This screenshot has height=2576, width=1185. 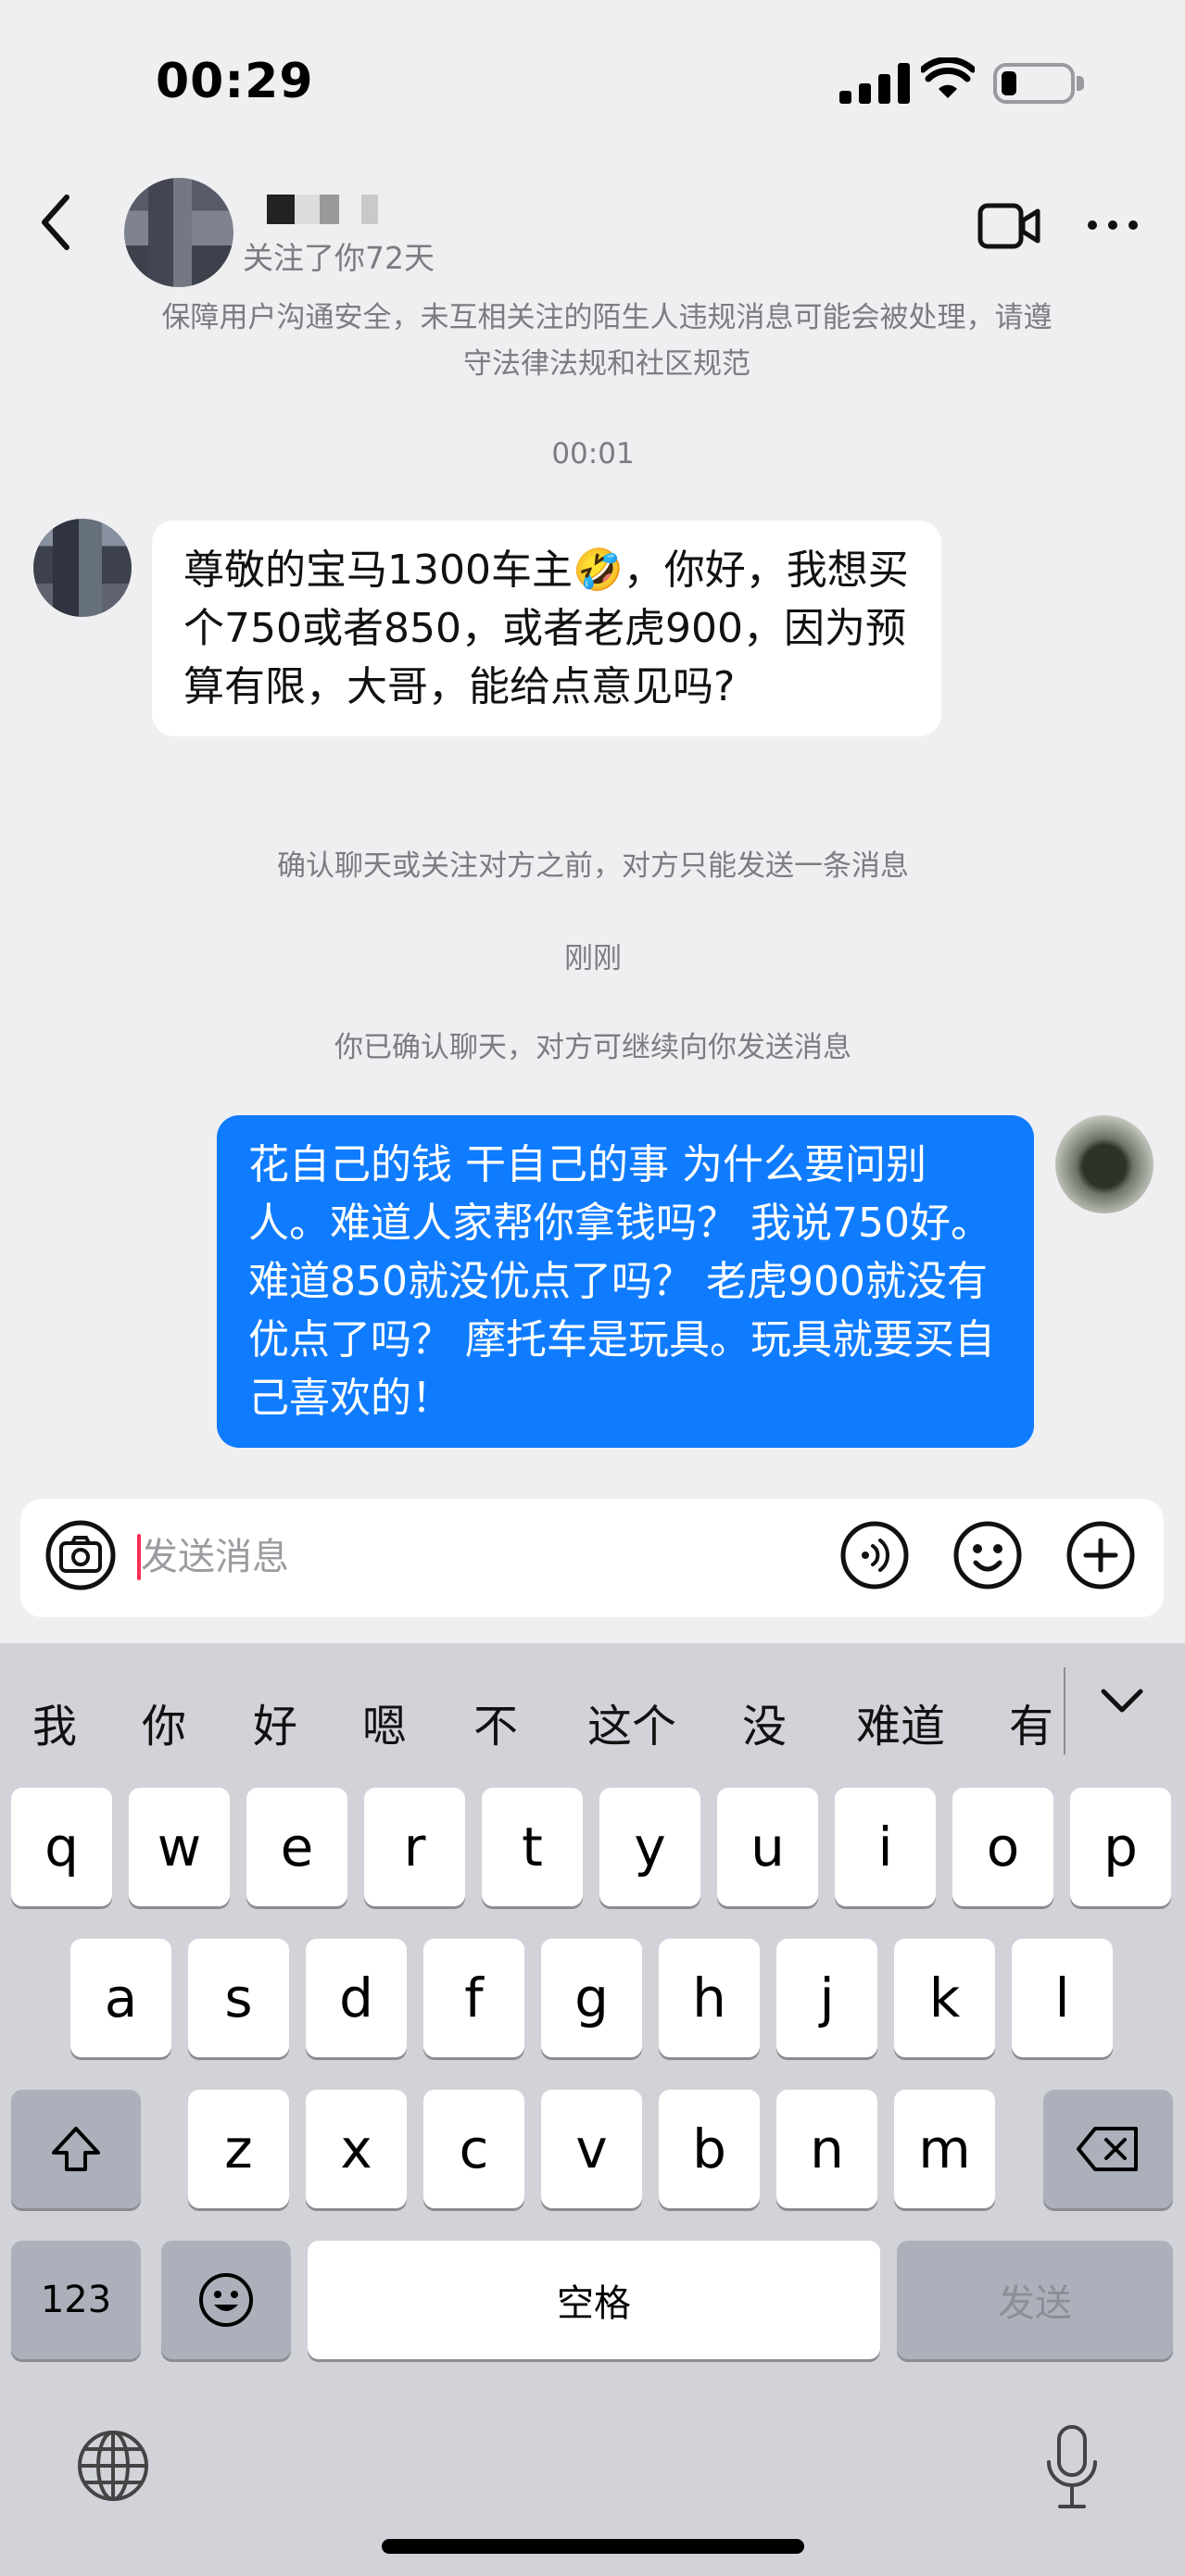 I want to click on contact-name-redacted, so click(x=337, y=209).